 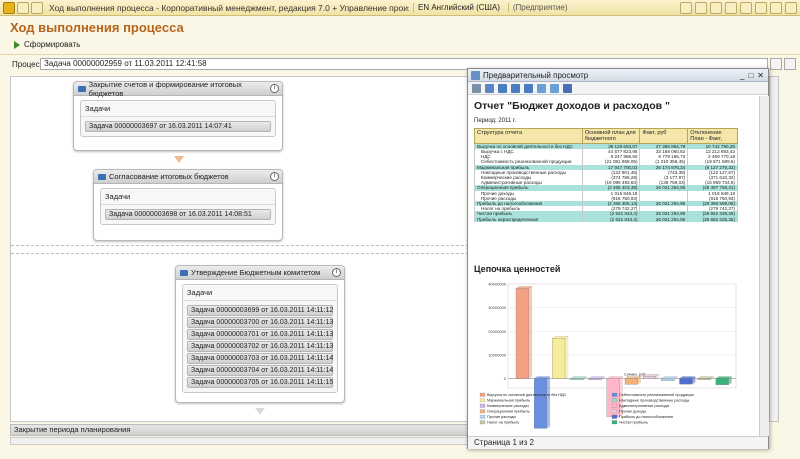 I want to click on table-cell: Себестоимость реализованной продукции, so click(x=528, y=162).